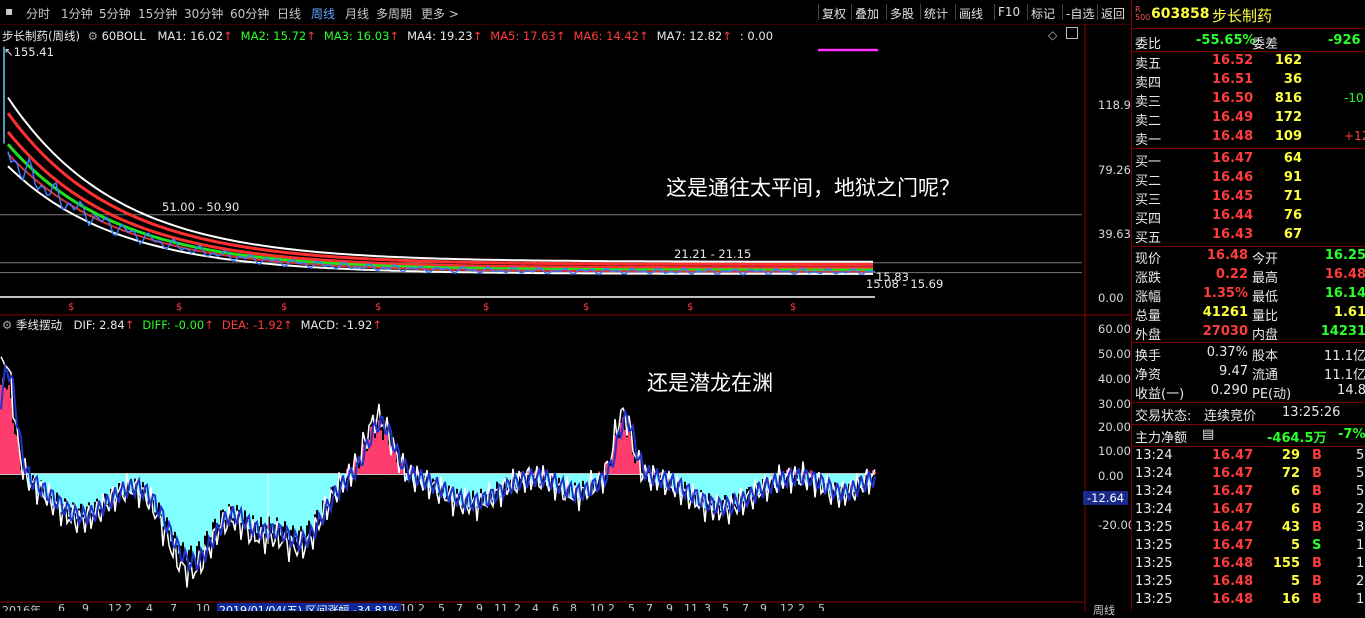 Image resolution: width=1365 pixels, height=618 pixels. What do you see at coordinates (1233, 158) in the screenshot?
I see `order-price: 16.47` at bounding box center [1233, 158].